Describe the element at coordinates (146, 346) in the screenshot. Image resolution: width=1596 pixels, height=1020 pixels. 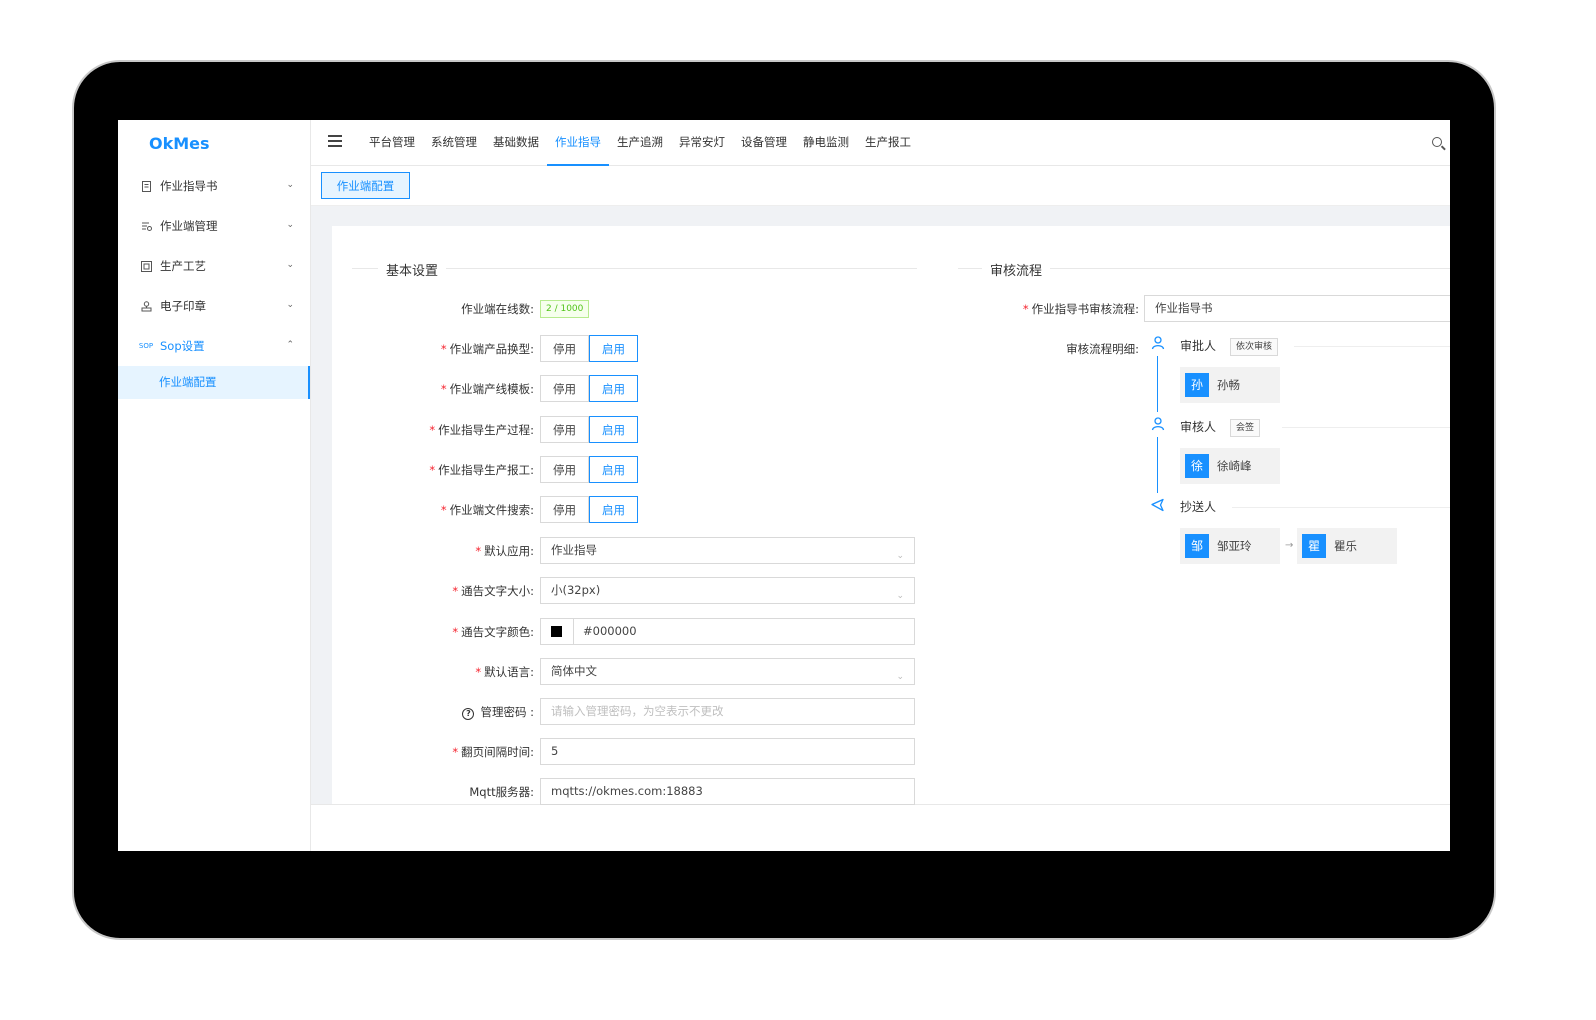
I see `sop-icon: SOP` at that location.